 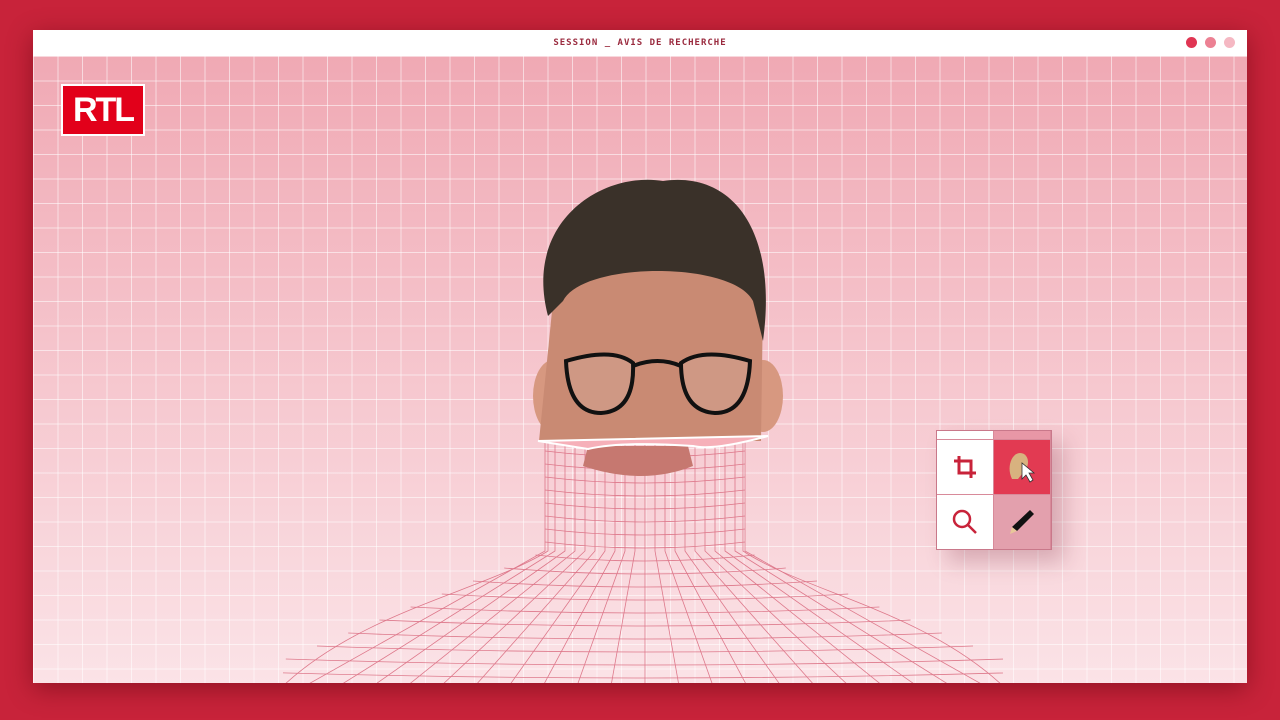 I want to click on magnifier-icon, so click(x=964, y=521).